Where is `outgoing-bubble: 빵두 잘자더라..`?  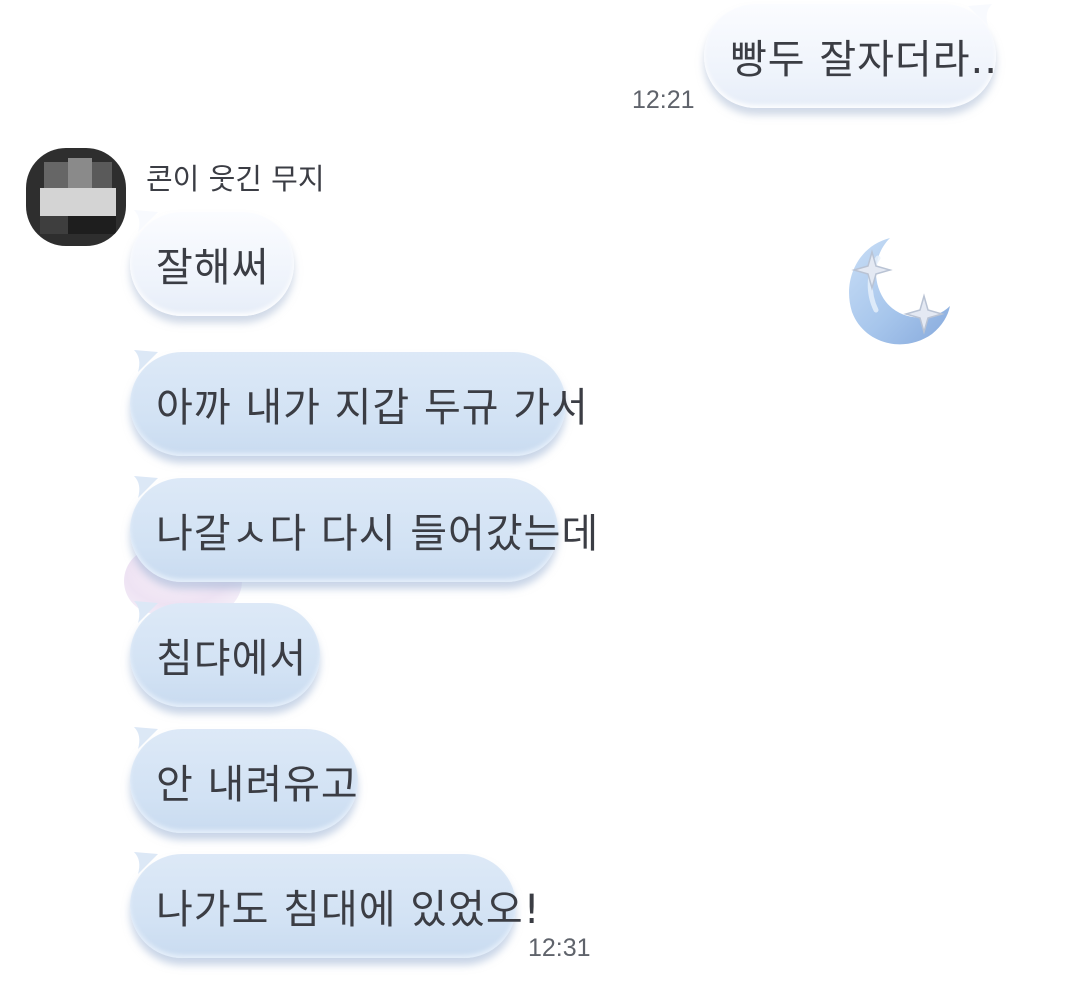
outgoing-bubble: 빵두 잘자더라.. is located at coordinates (851, 56).